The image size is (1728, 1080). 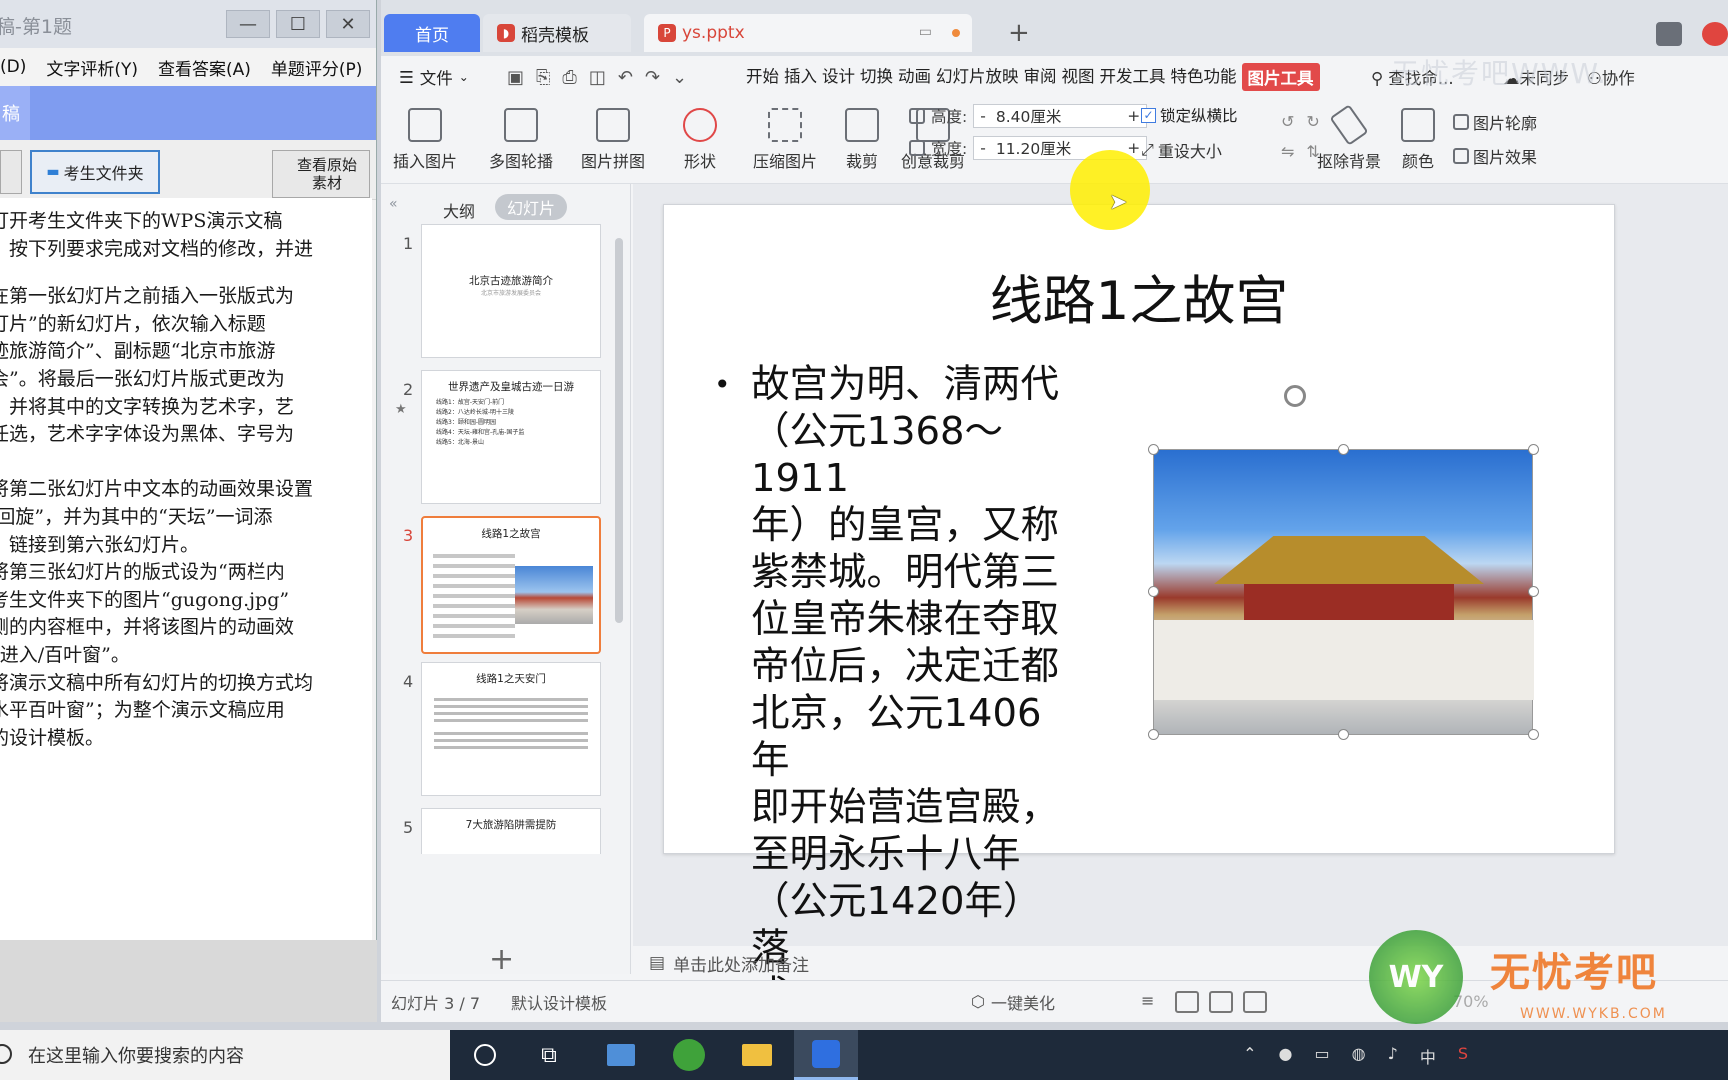 What do you see at coordinates (393, 204) in the screenshot?
I see `collapse-panel-icon: «` at bounding box center [393, 204].